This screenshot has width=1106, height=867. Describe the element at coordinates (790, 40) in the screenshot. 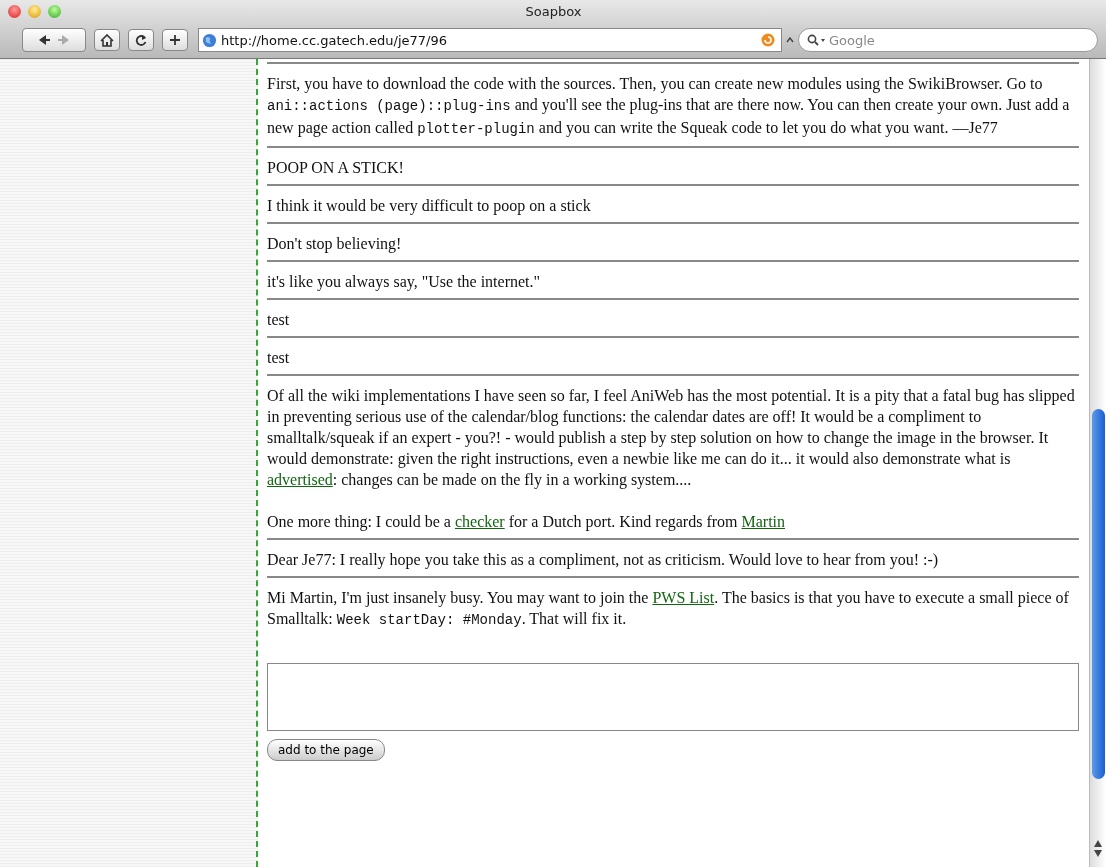

I see `caret-icon` at that location.